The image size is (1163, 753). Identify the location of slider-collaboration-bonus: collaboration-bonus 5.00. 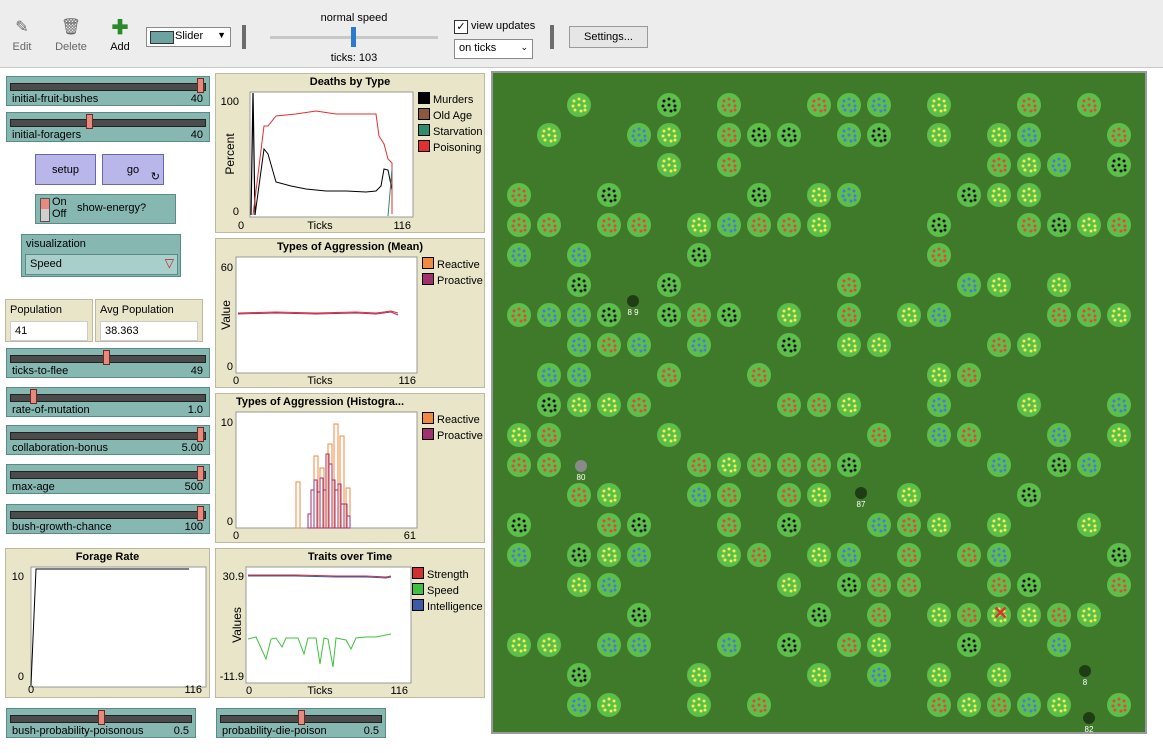
(108, 440).